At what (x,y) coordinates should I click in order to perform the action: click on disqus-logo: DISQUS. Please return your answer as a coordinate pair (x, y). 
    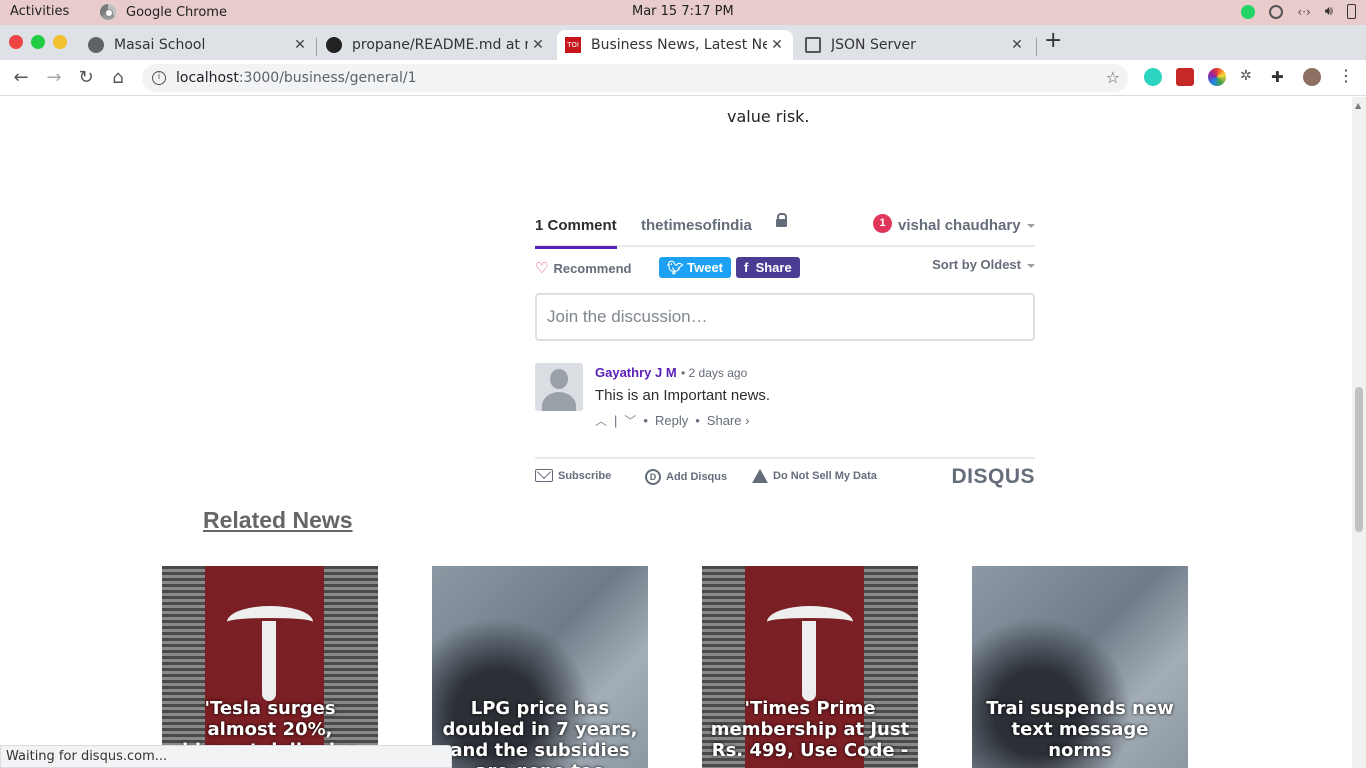
    Looking at the image, I should click on (993, 477).